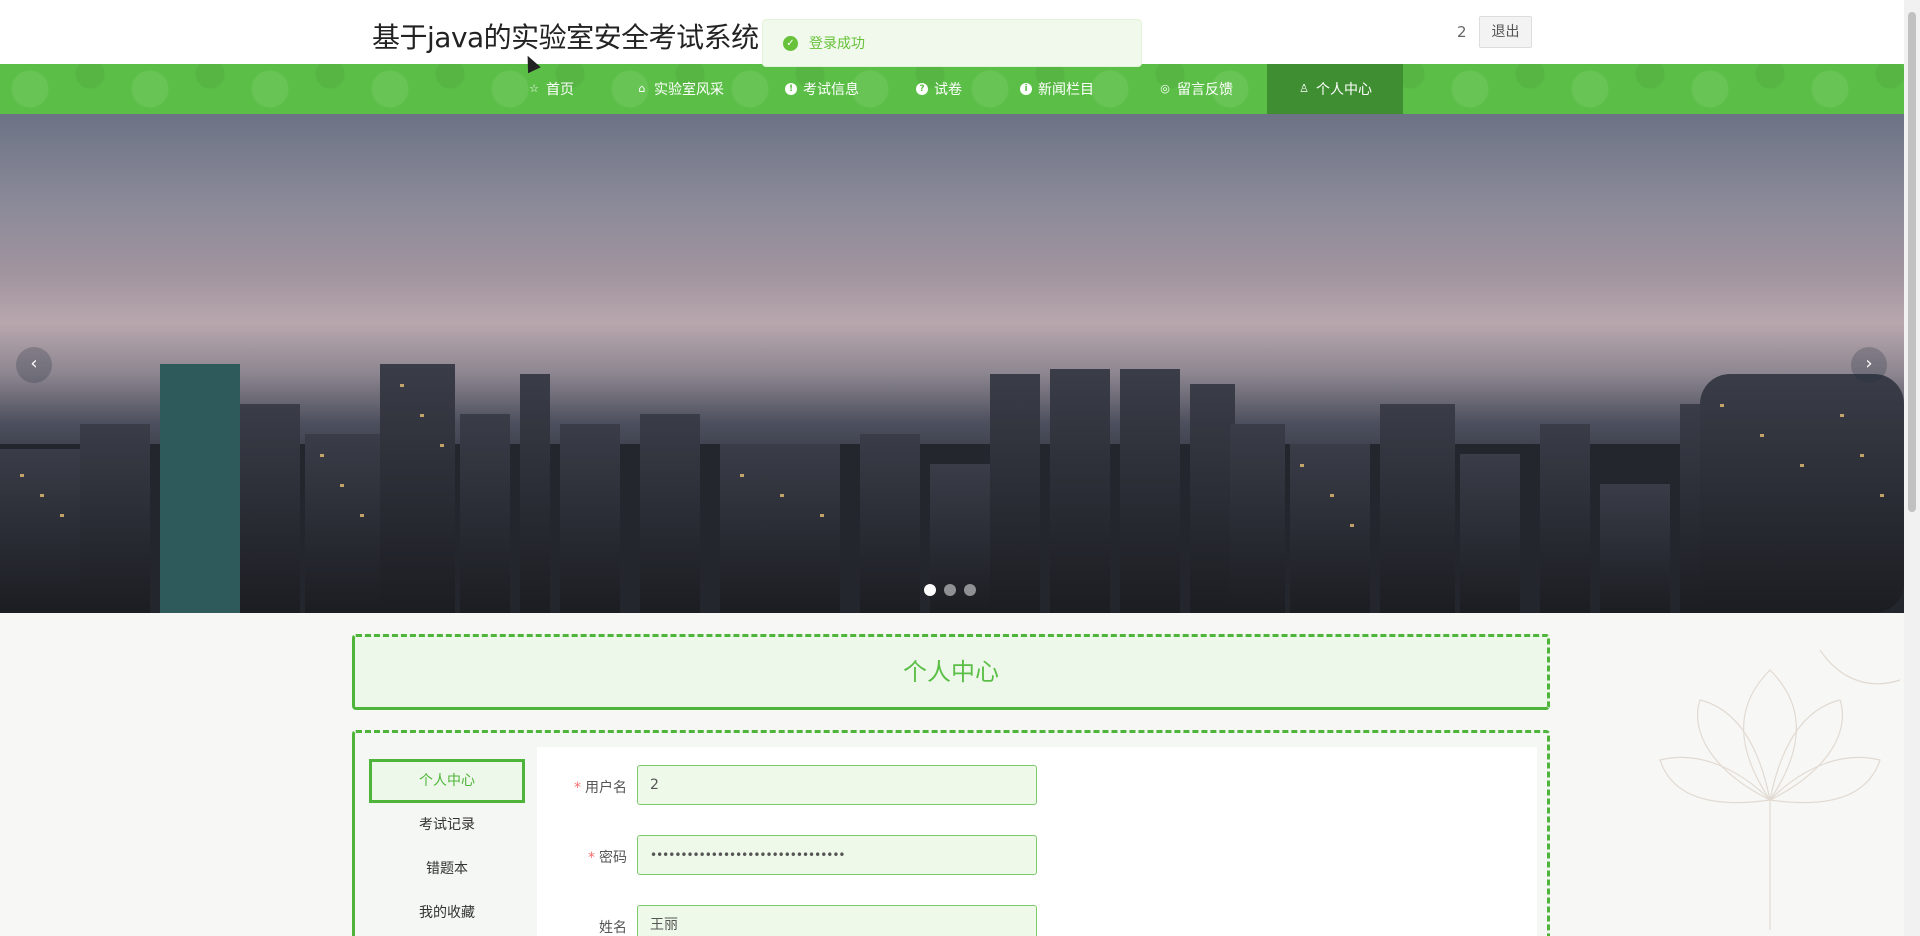 Image resolution: width=1920 pixels, height=936 pixels. Describe the element at coordinates (689, 90) in the screenshot. I see `nav-label: 实验室风采` at that location.